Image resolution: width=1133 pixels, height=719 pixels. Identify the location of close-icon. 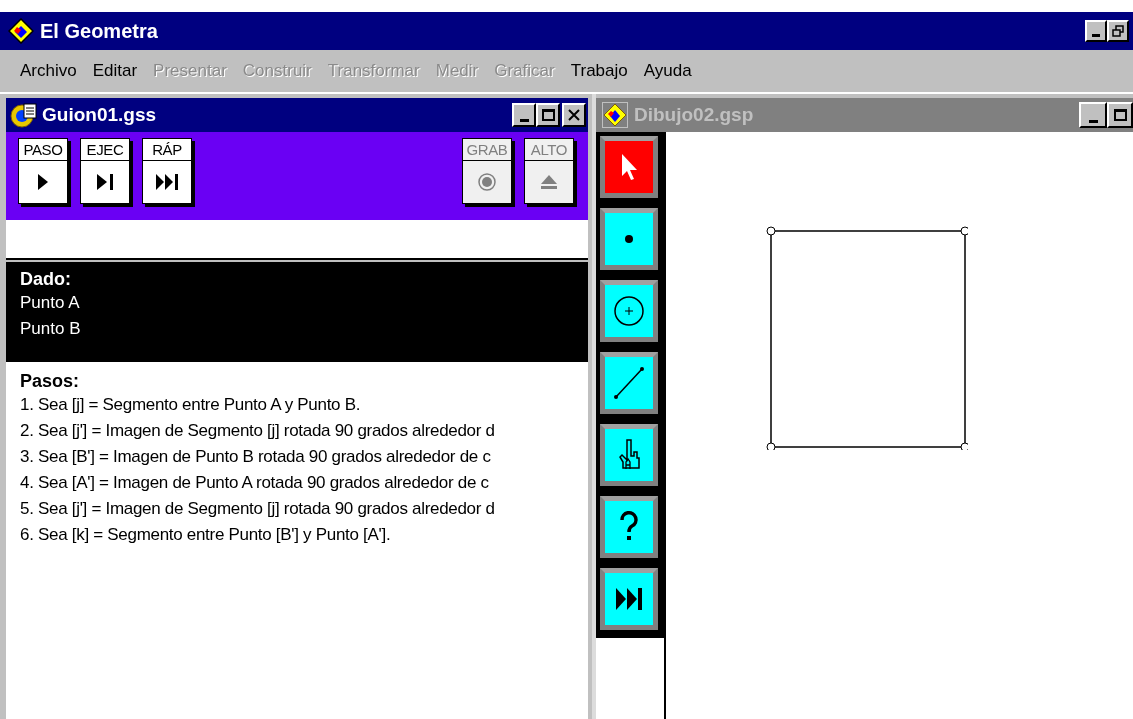
(574, 115).